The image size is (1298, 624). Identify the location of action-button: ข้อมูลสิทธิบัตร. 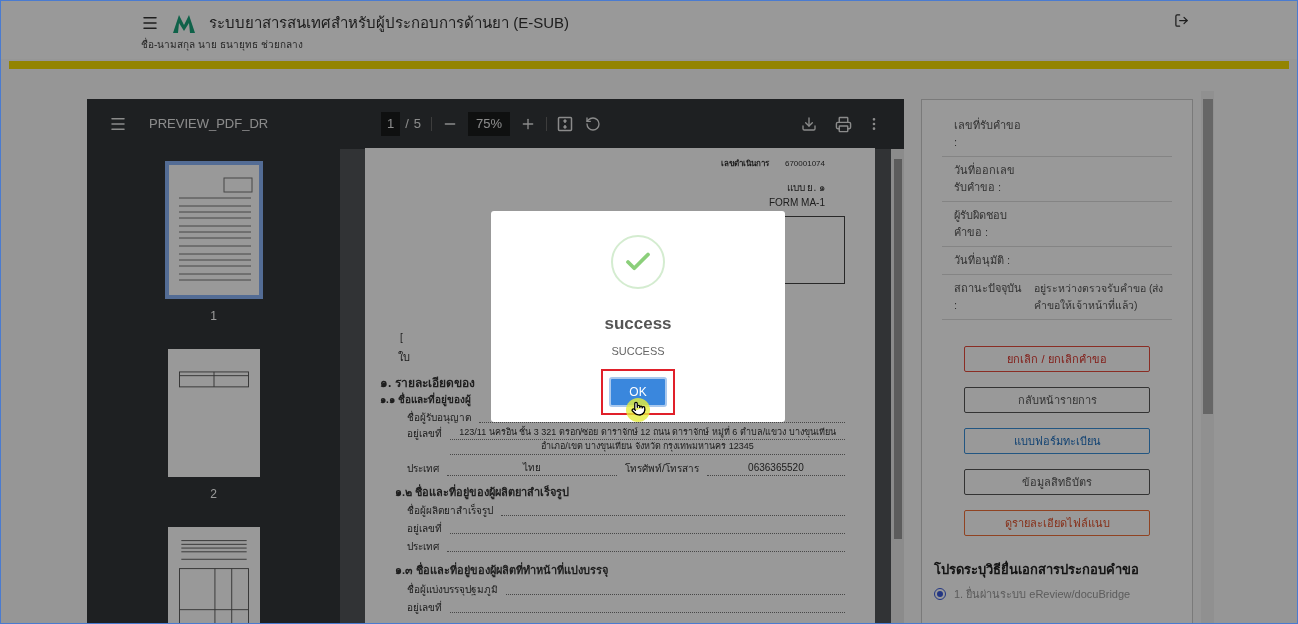
(1057, 482).